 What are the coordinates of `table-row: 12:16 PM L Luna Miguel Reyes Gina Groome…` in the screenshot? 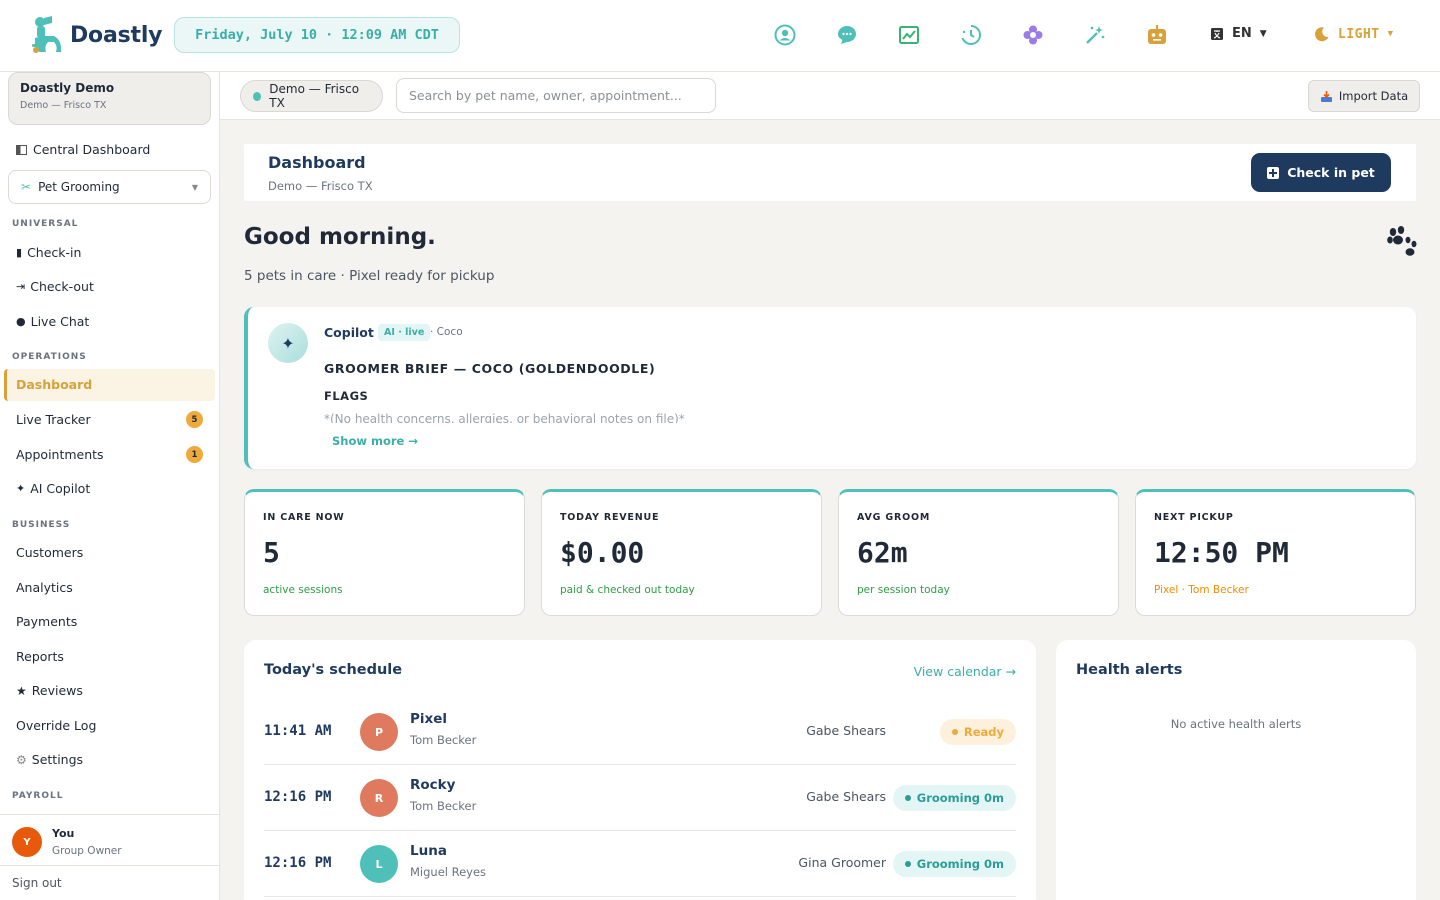 It's located at (640, 864).